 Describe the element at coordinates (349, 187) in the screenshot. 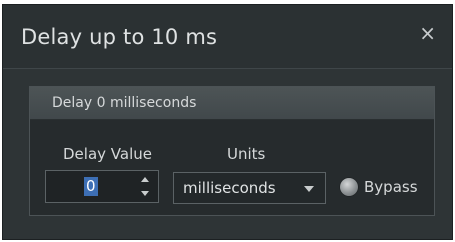

I see `radio-indicator-icon` at that location.